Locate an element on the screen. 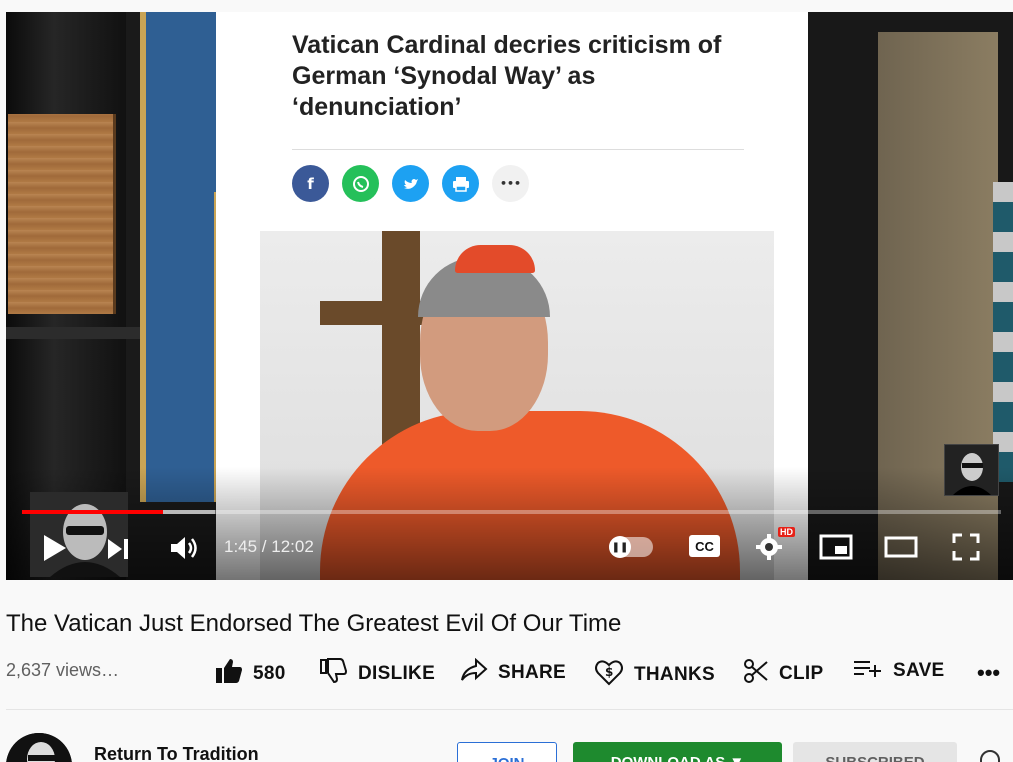 The height and width of the screenshot is (762, 1013). thanks-label: THANKS is located at coordinates (674, 674).